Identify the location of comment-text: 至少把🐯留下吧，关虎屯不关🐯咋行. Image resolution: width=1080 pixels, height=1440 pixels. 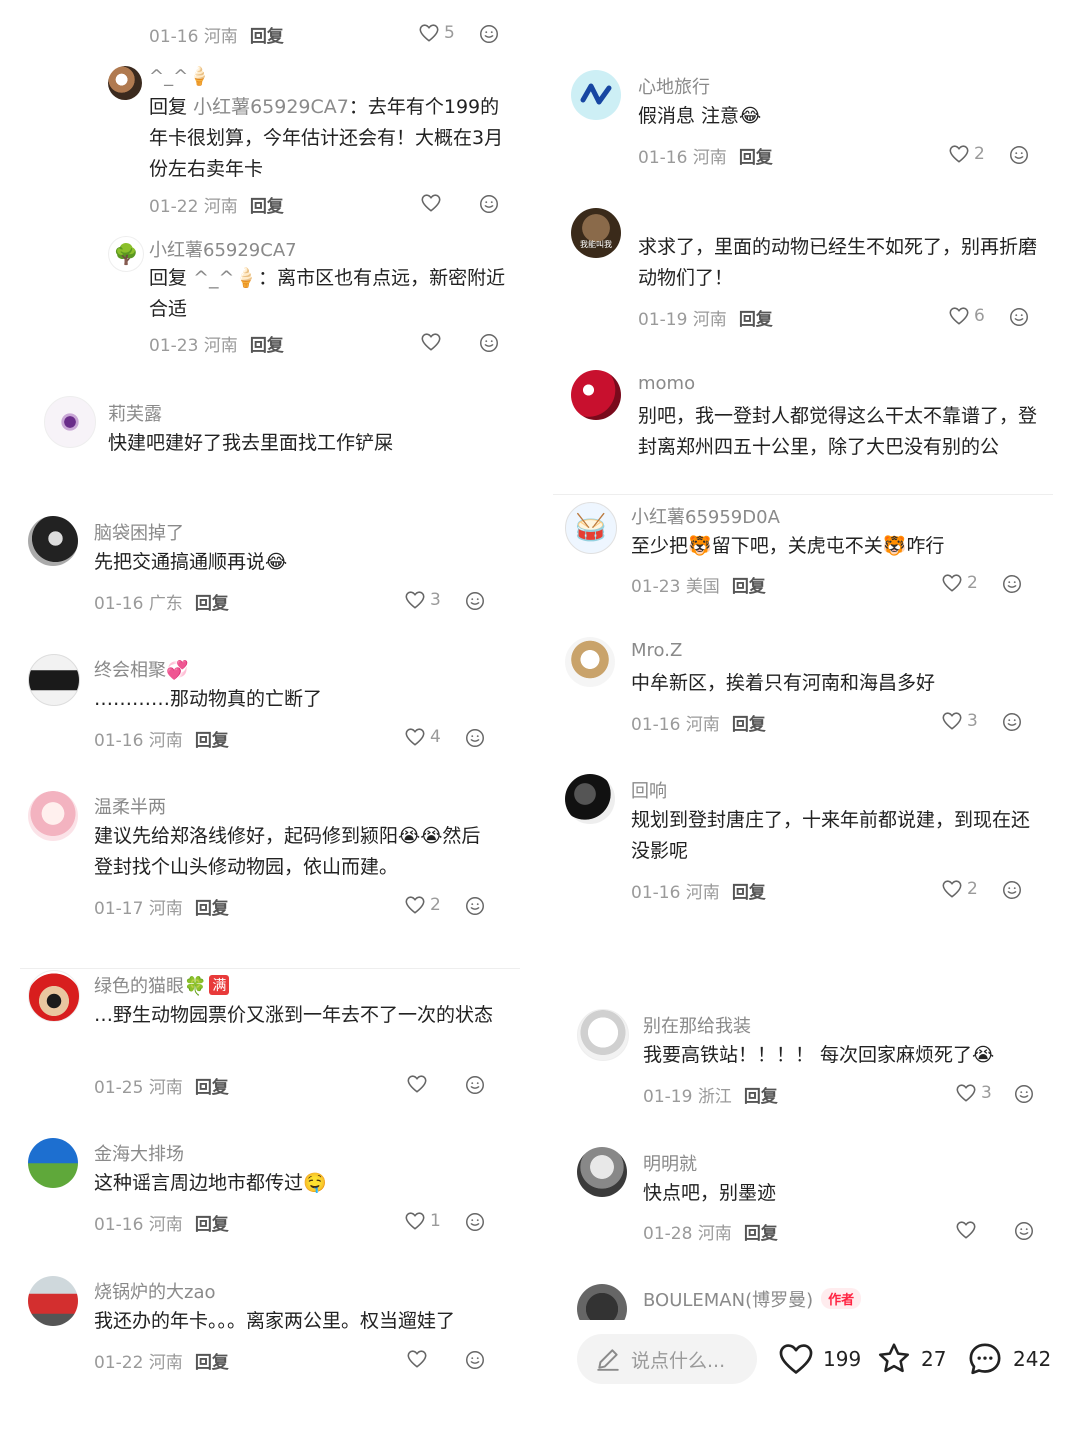
(788, 546).